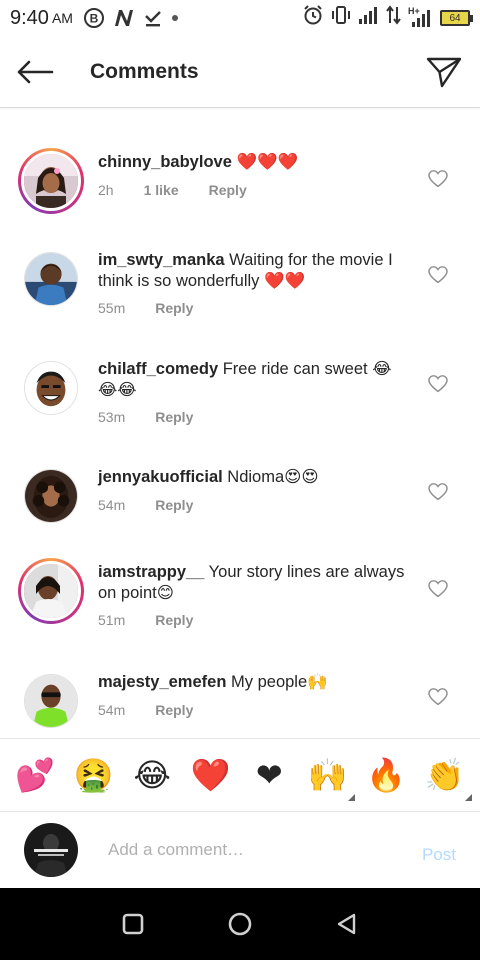 This screenshot has height=960, width=480. I want to click on emoji-red-heart: ❤️, so click(211, 775).